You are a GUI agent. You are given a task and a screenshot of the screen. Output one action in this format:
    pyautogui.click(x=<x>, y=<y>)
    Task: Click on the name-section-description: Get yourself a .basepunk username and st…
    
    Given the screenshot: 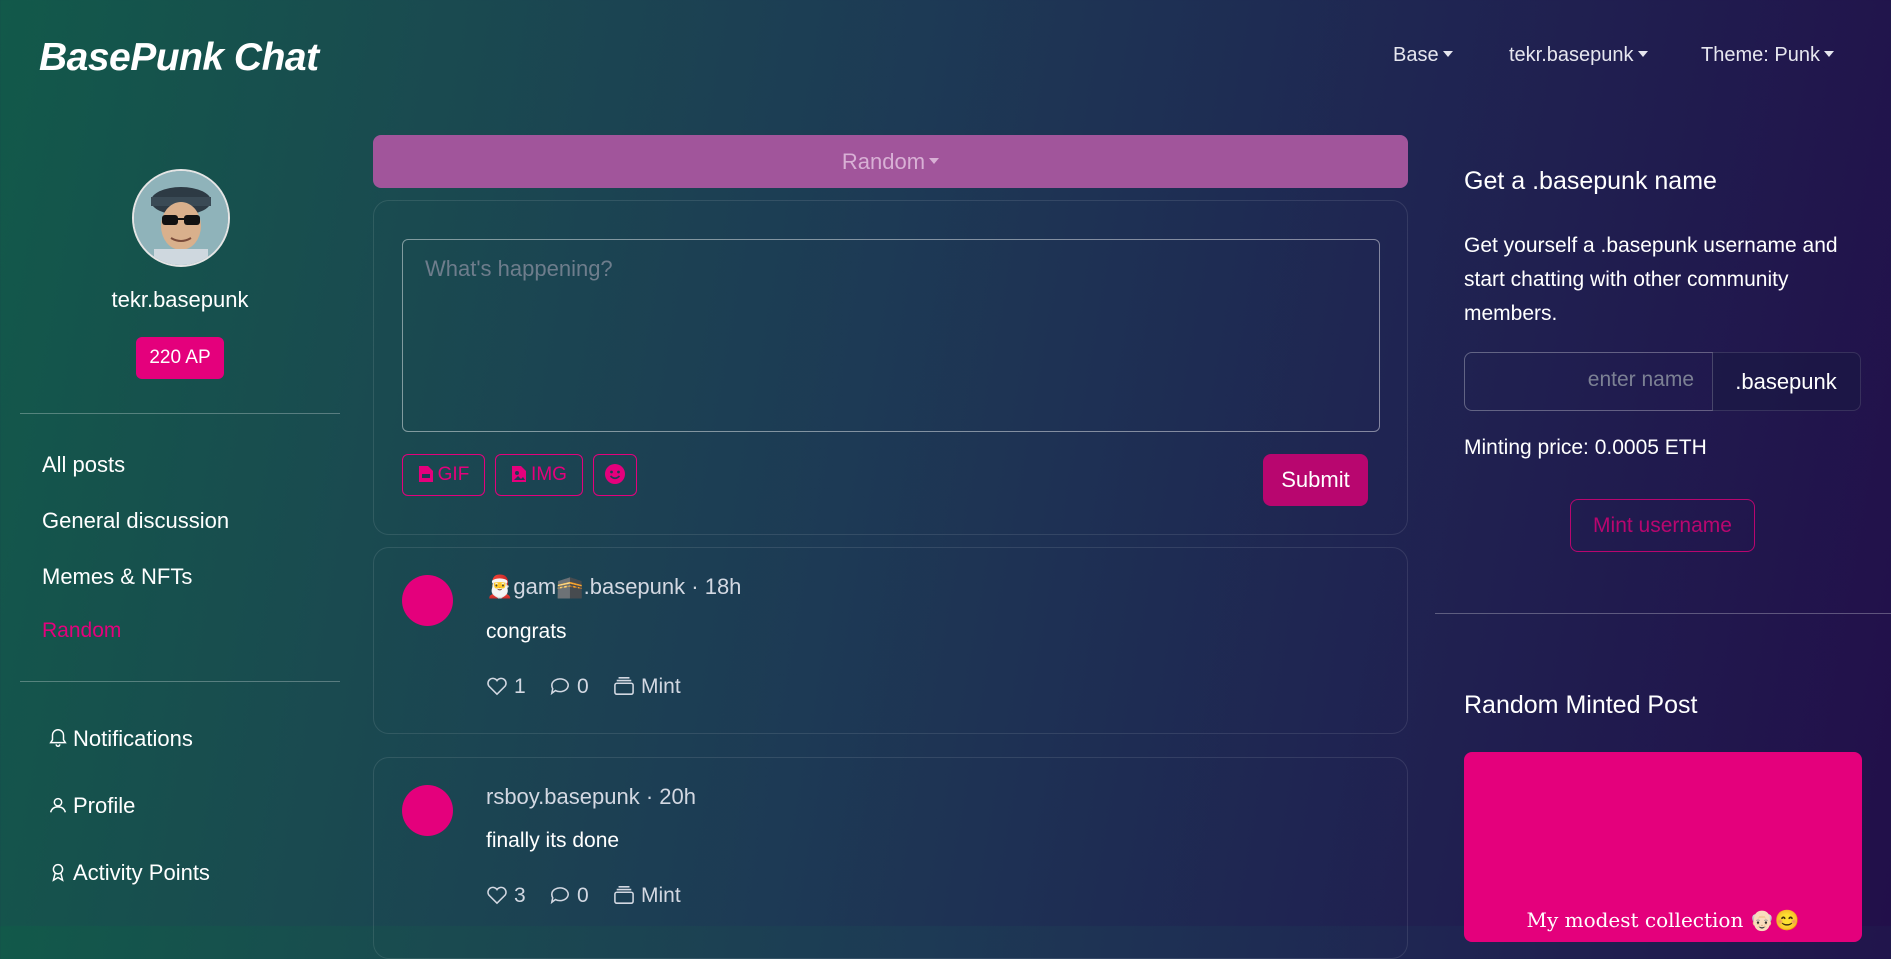 What is the action you would take?
    pyautogui.click(x=1651, y=279)
    